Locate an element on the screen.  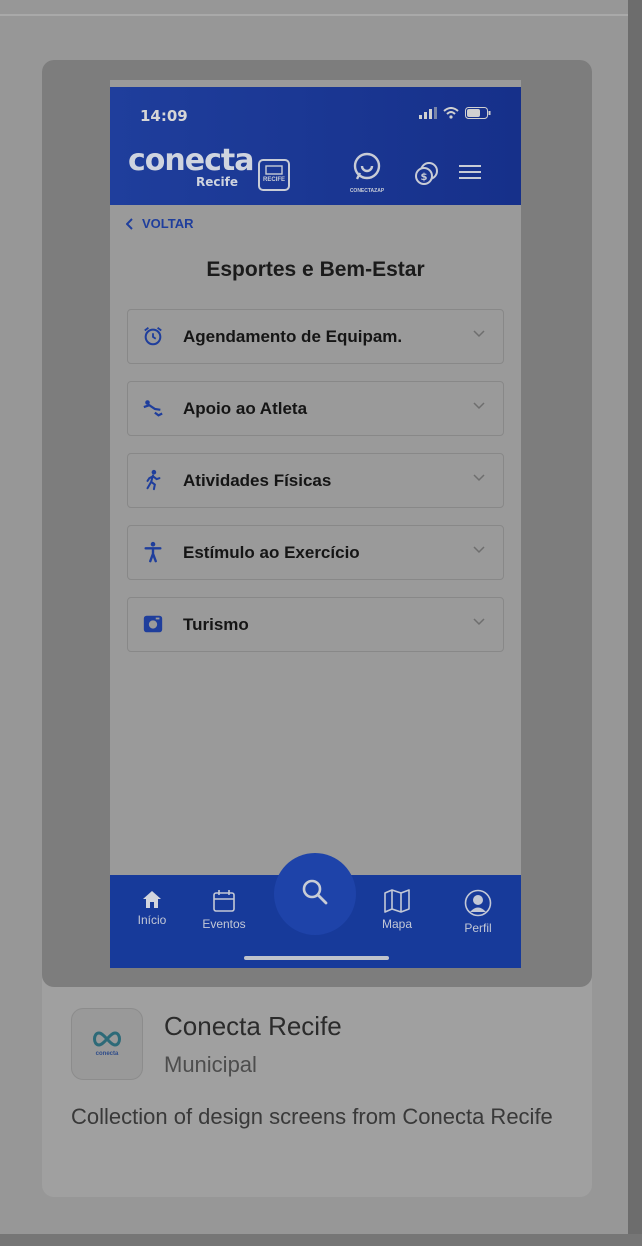
tab-perfil: Perfil is located at coordinates (478, 912).